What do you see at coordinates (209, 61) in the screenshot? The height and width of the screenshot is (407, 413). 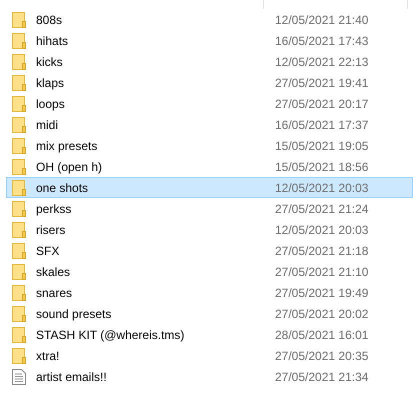 I see `file-row: kicks 12/05/2021 22:13` at bounding box center [209, 61].